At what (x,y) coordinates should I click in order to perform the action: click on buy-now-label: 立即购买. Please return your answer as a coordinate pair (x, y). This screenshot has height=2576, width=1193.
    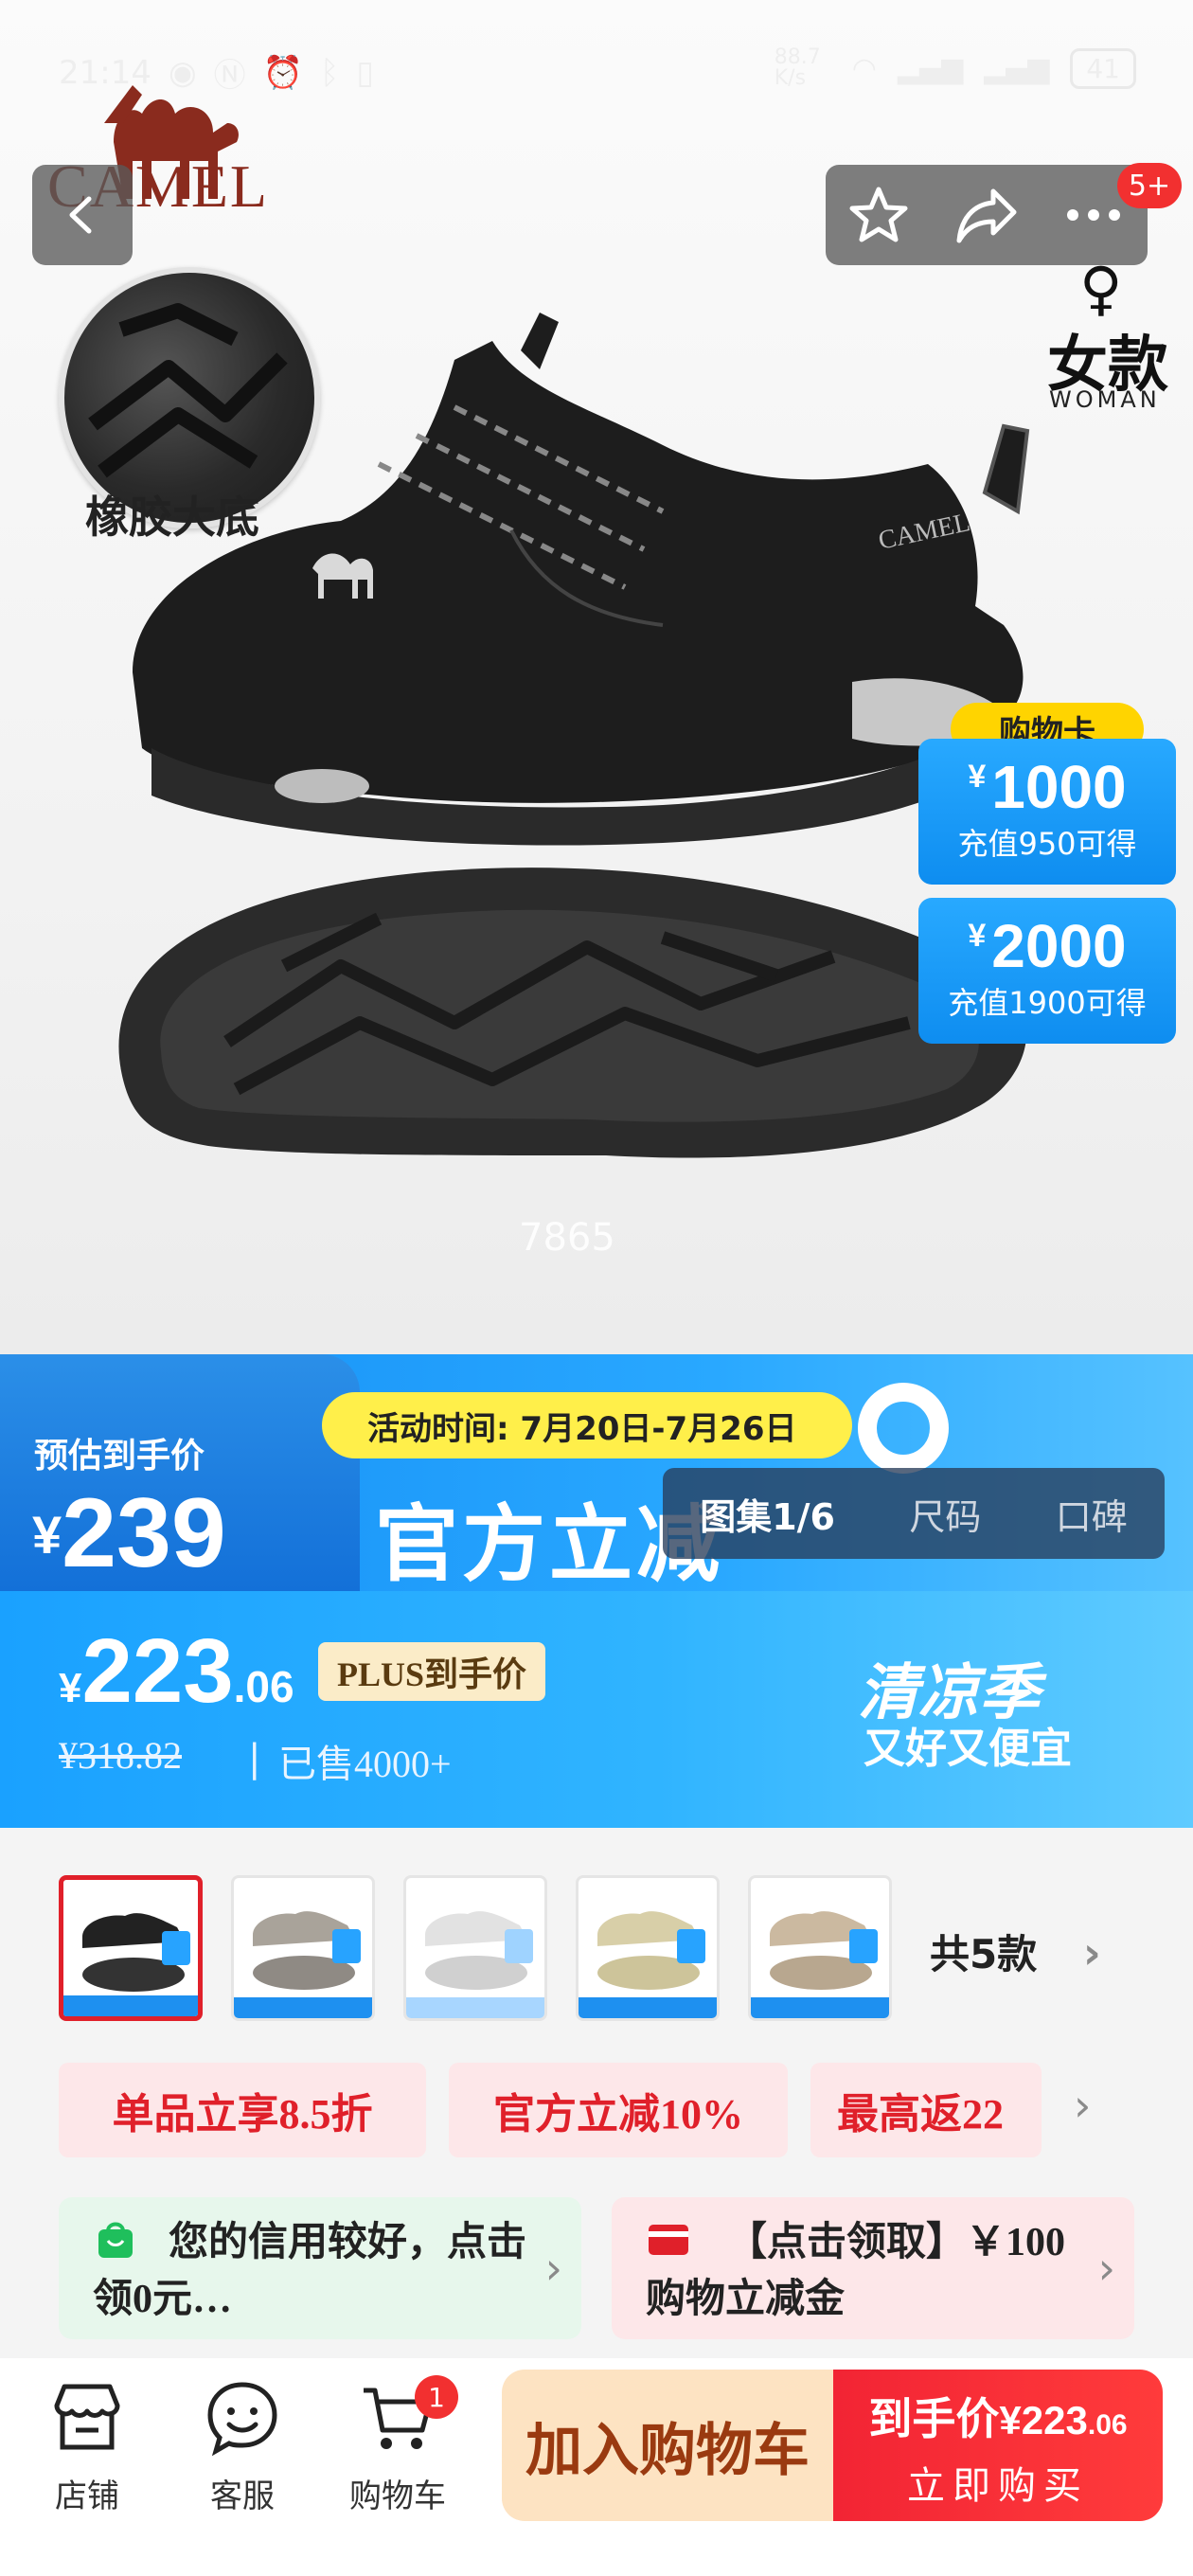
    Looking at the image, I should click on (998, 2486).